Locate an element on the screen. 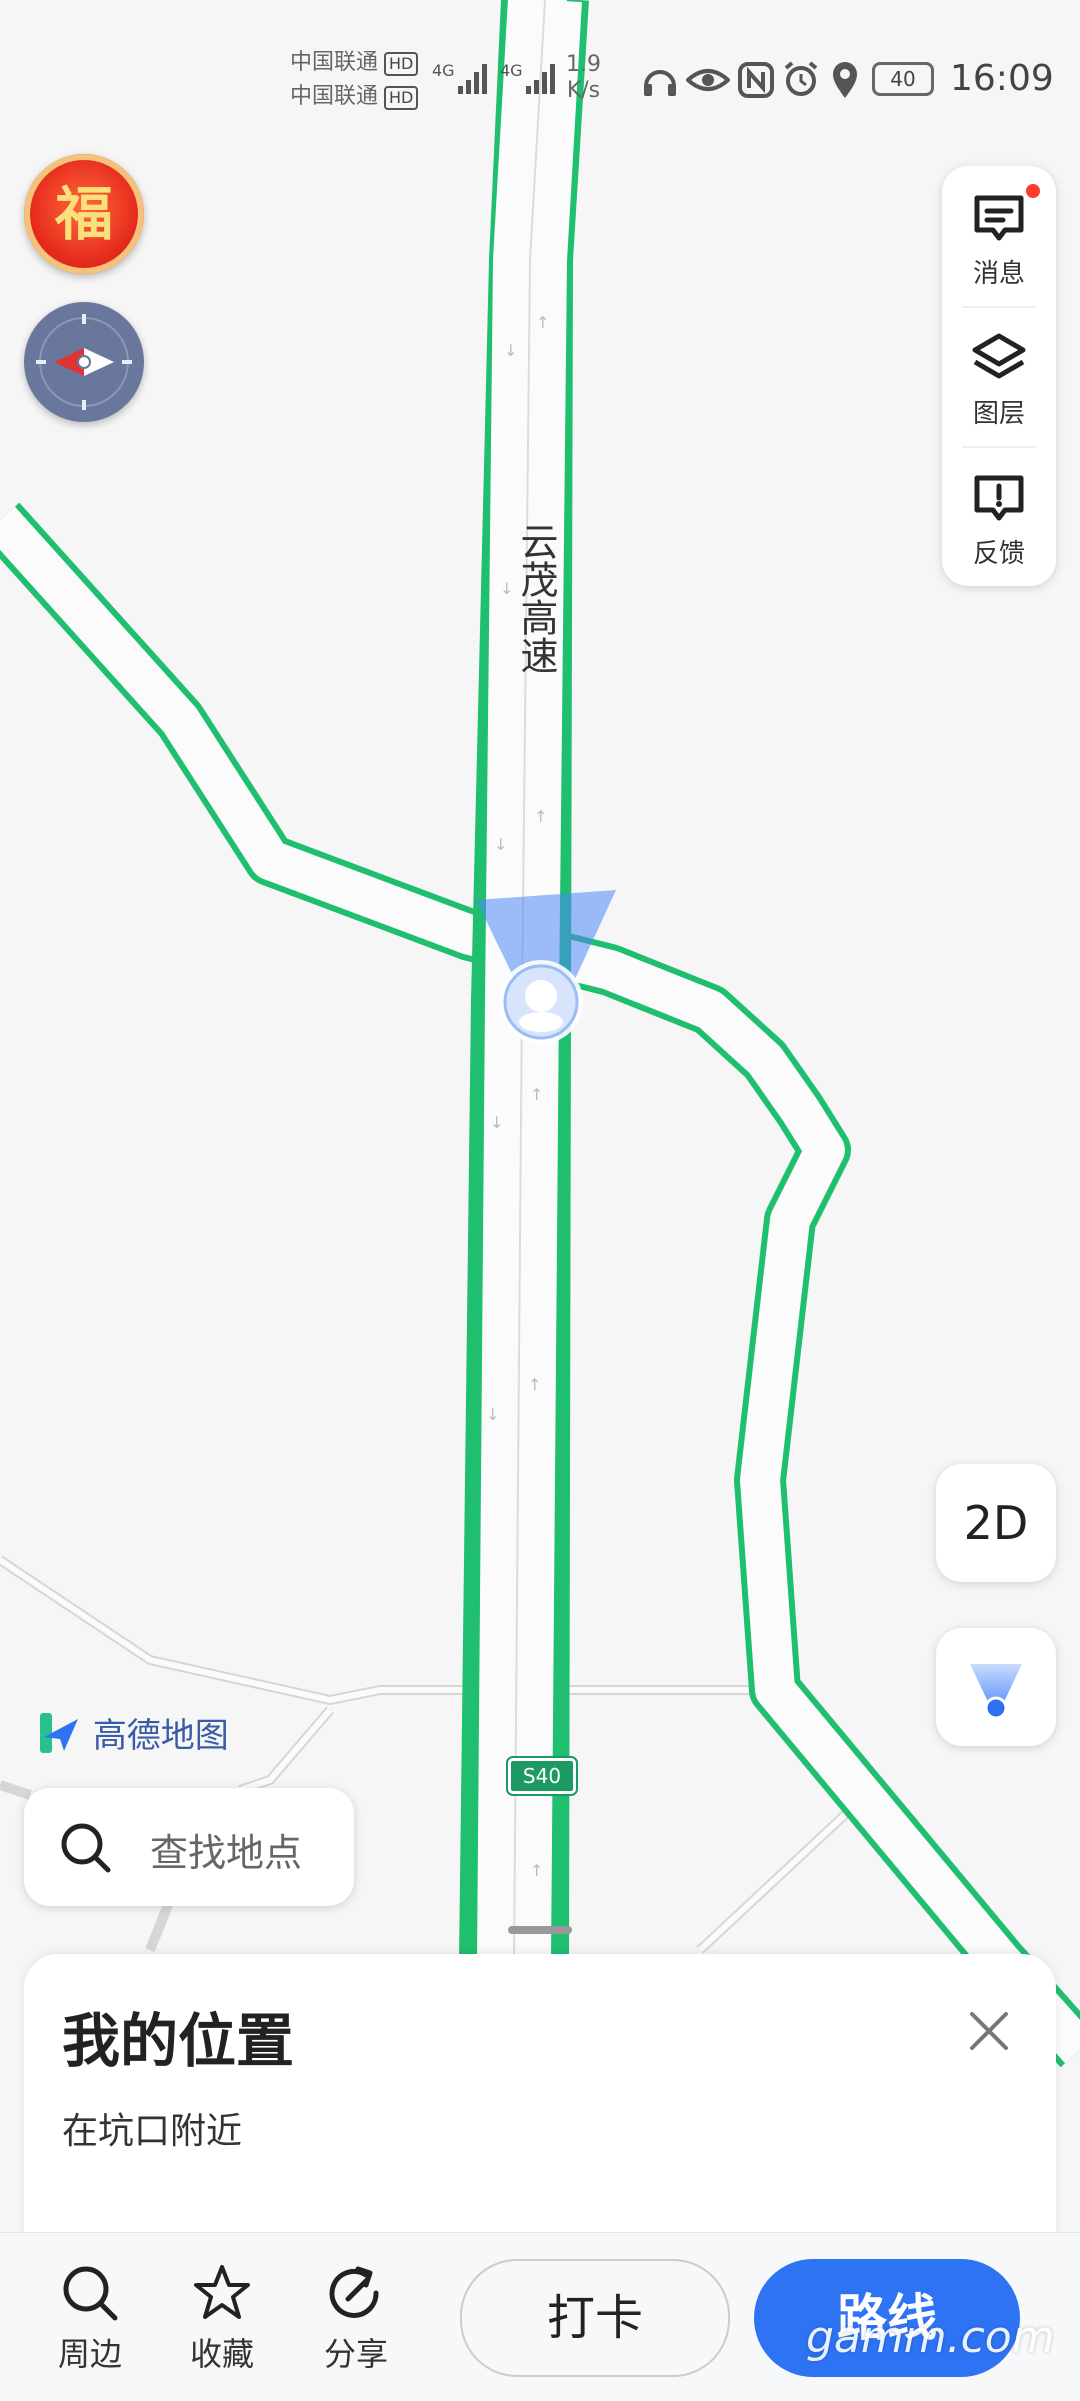 This screenshot has width=1080, height=2401. favorite-button: 收藏 is located at coordinates (222, 2319).